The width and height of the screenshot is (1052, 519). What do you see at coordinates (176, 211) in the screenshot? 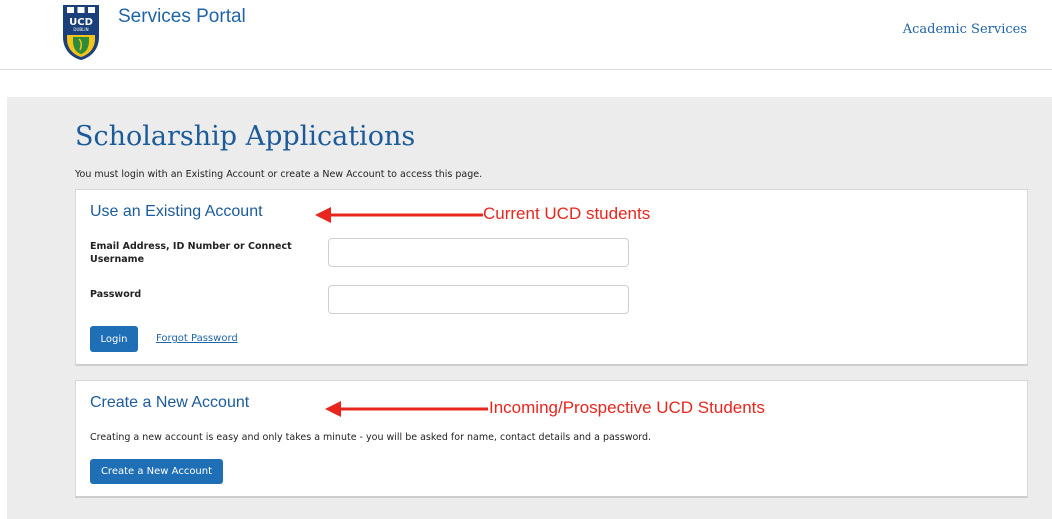
I see `existing-account-title: Use an Existing Account` at bounding box center [176, 211].